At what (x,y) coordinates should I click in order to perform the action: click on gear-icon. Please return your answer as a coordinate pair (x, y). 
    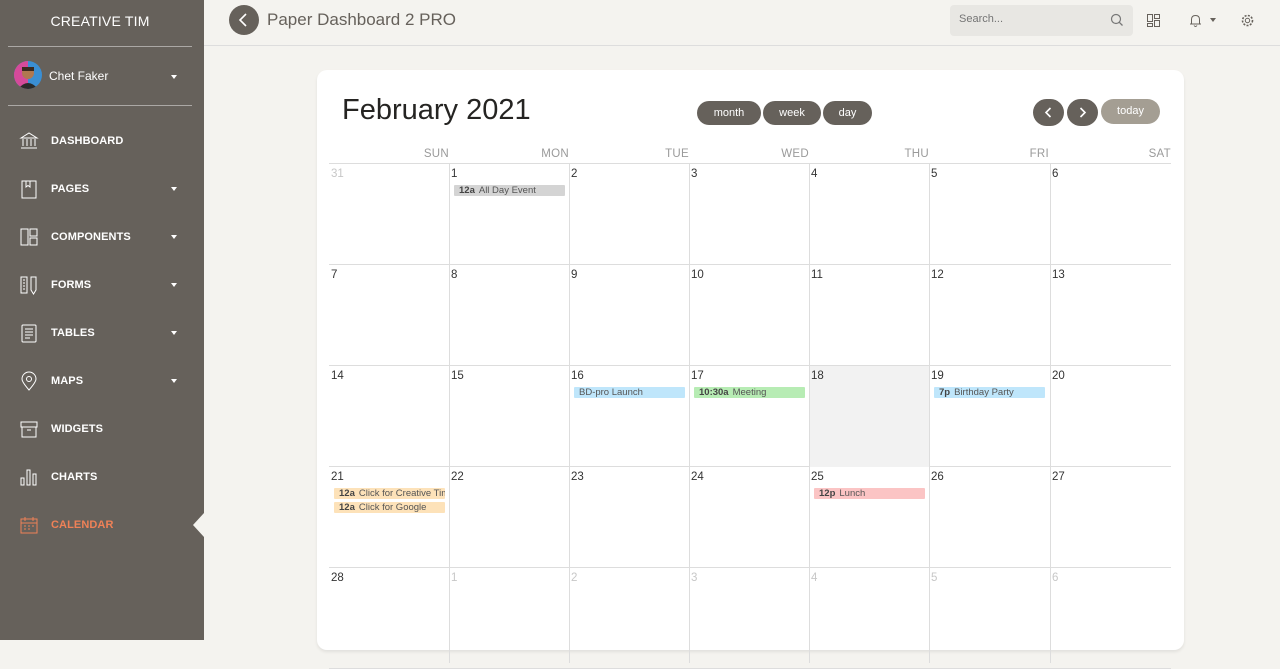
    Looking at the image, I should click on (1247, 20).